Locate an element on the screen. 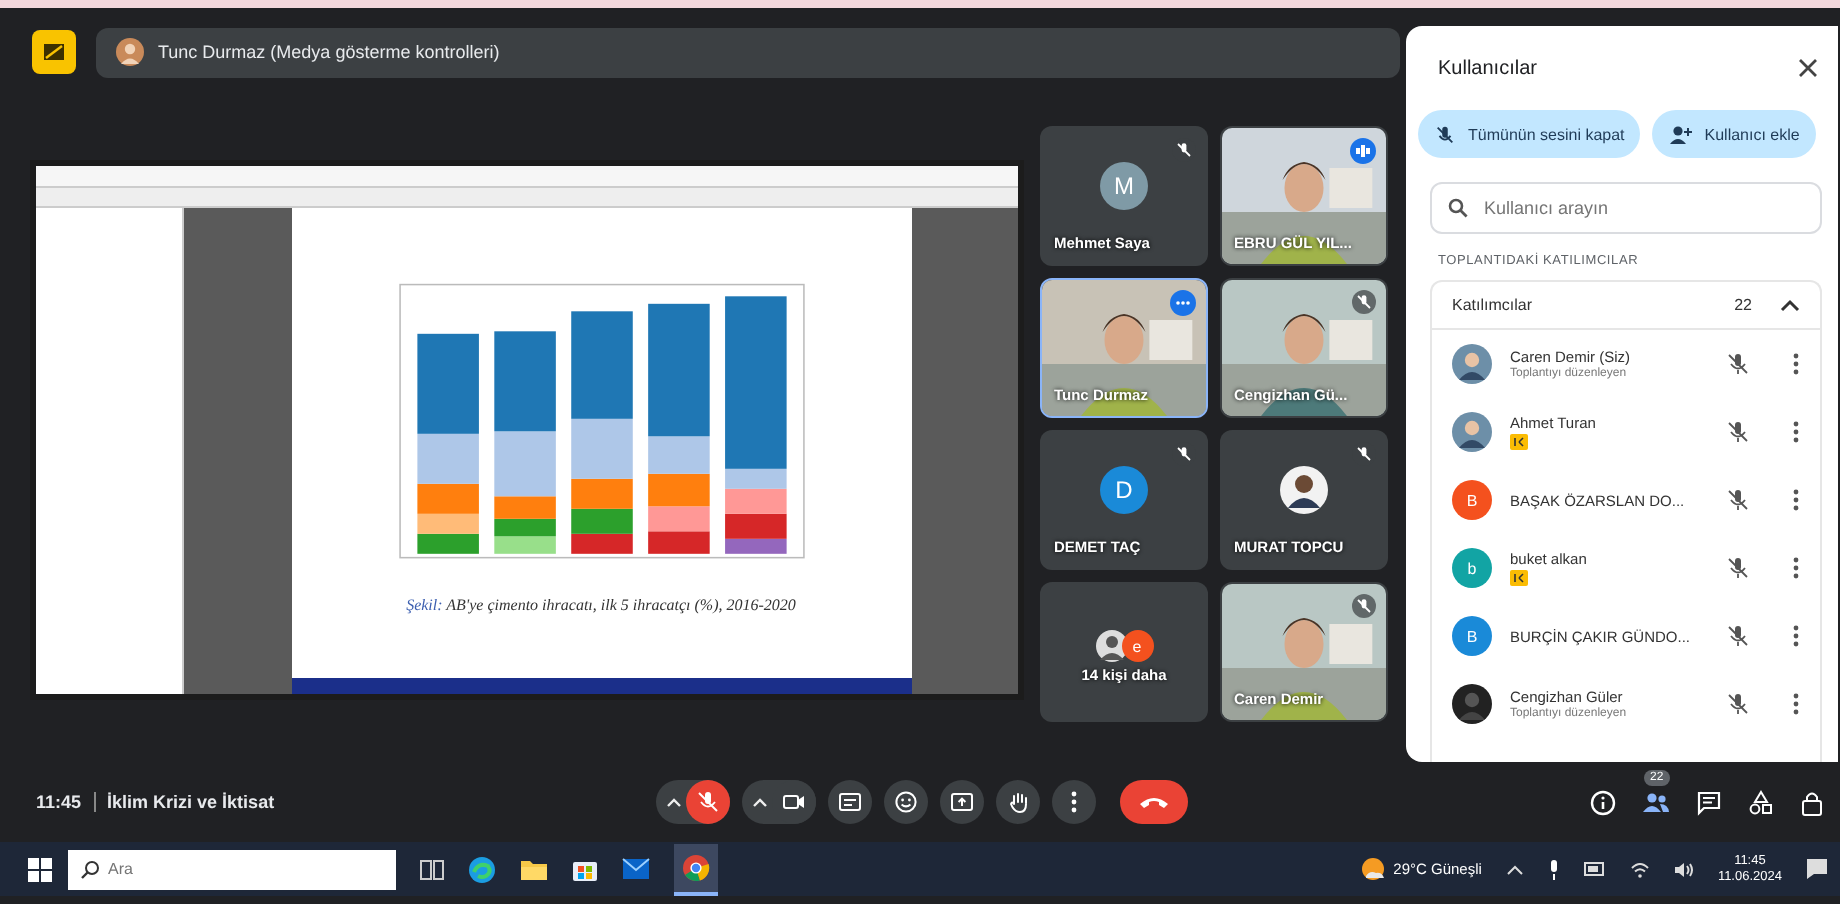 This screenshot has height=904, width=1840. close-icon is located at coordinates (1808, 68).